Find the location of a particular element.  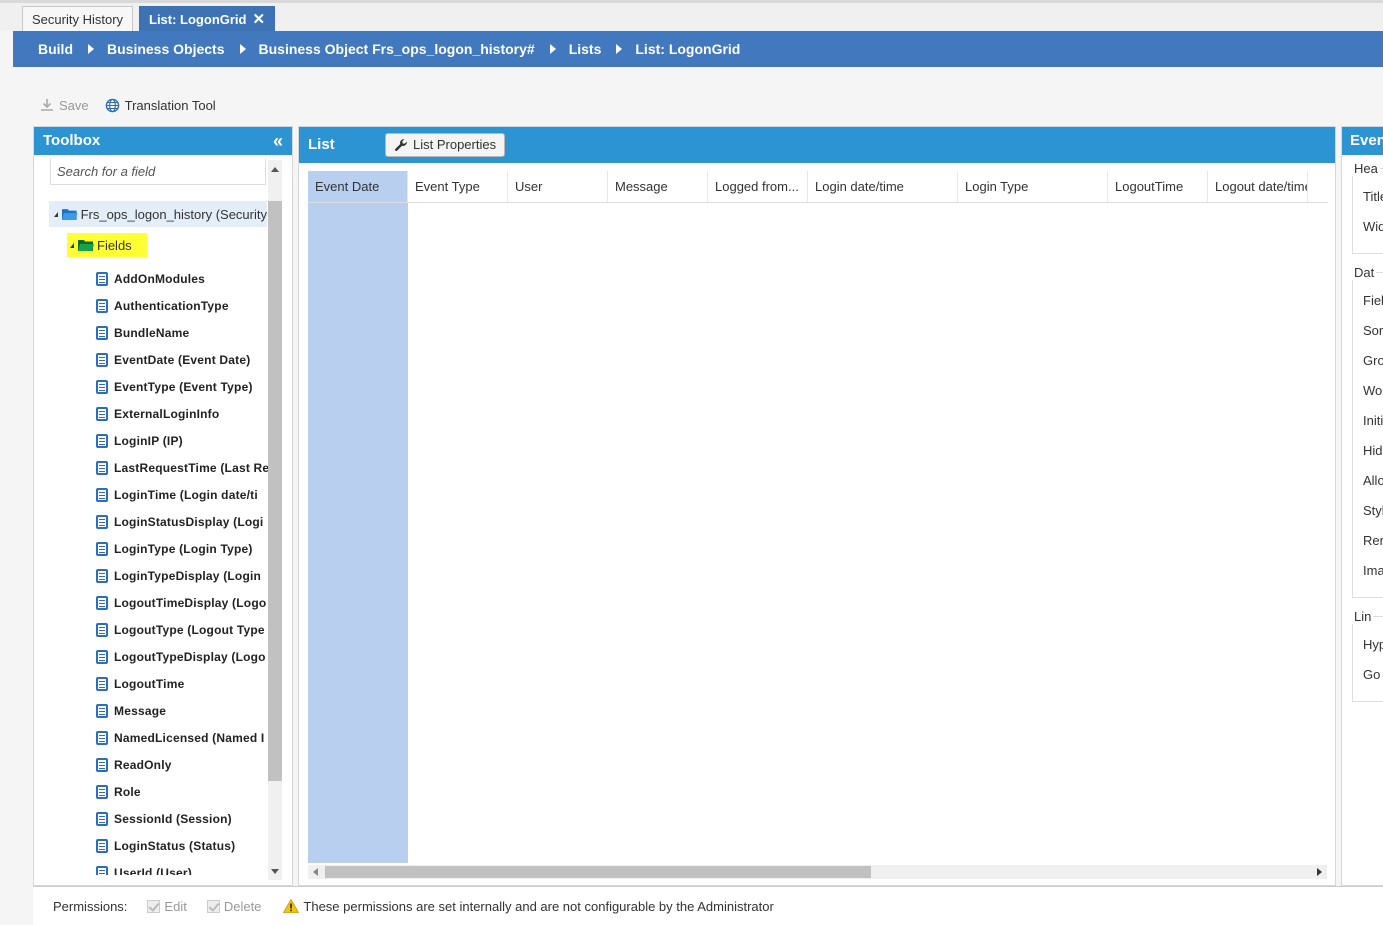

list-item: LoginStatus (Status) is located at coordinates (182, 845).